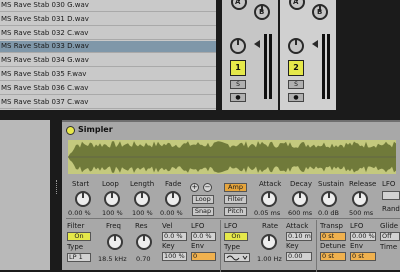 The image size is (400, 272). Describe the element at coordinates (236, 236) in the screenshot. I see `lfo-on-button: On` at that location.